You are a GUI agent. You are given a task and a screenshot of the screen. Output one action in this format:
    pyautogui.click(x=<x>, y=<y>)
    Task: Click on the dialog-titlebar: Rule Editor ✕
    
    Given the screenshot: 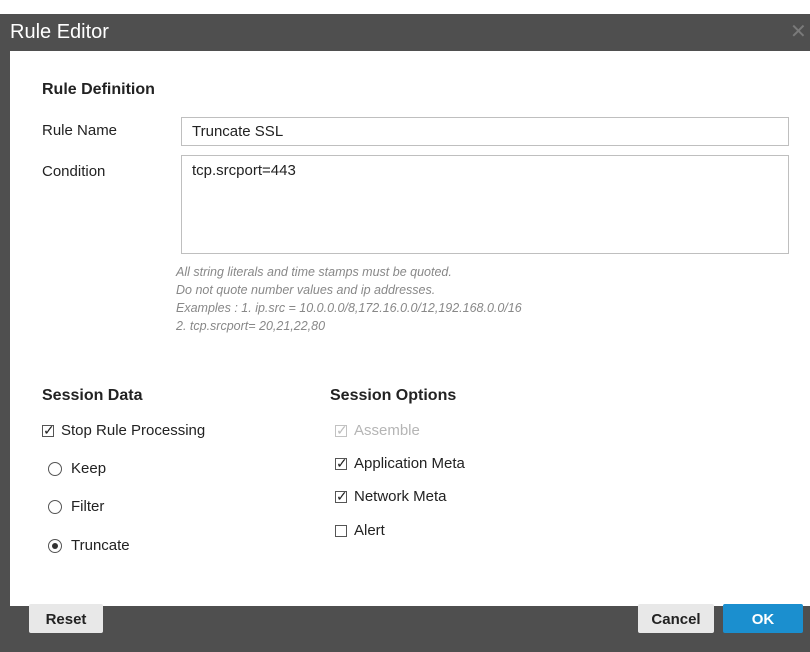 What is the action you would take?
    pyautogui.click(x=405, y=32)
    